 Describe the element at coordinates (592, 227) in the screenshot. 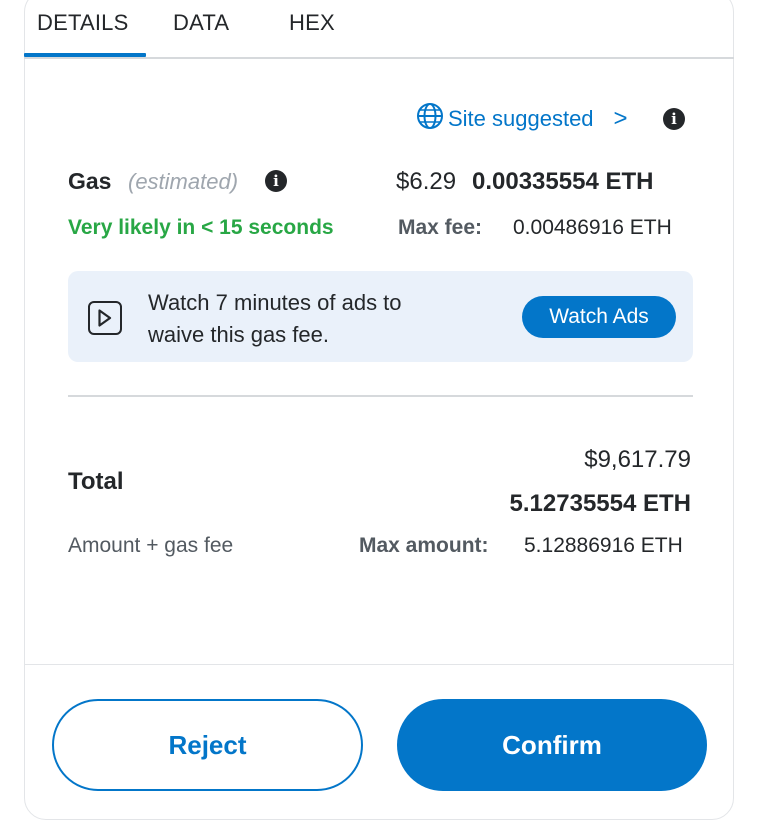

I see `max-fee-value: 0.00486916 ETH` at that location.